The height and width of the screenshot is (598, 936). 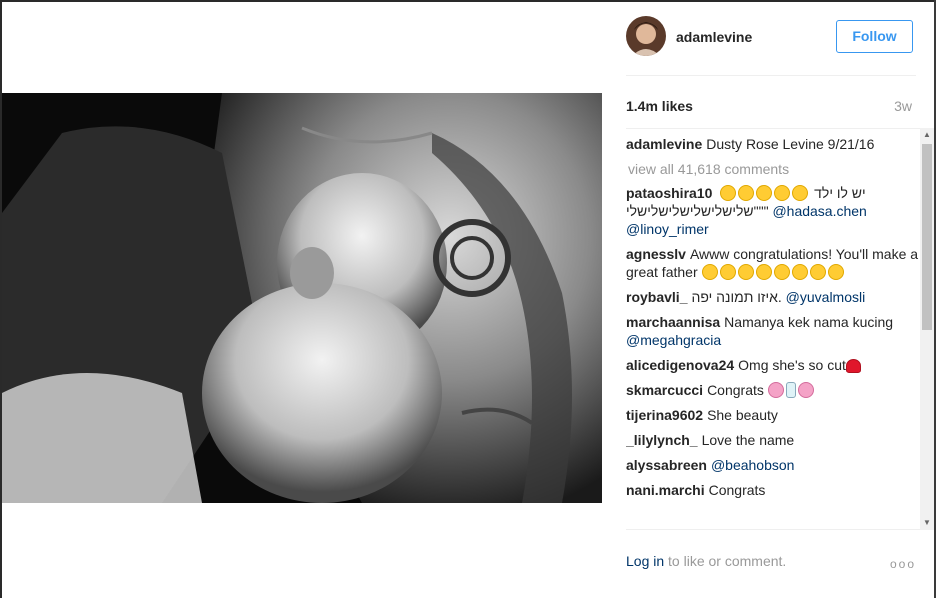 I want to click on list-item: alicedigenova24 Omg she's so cut, so click(x=773, y=365).